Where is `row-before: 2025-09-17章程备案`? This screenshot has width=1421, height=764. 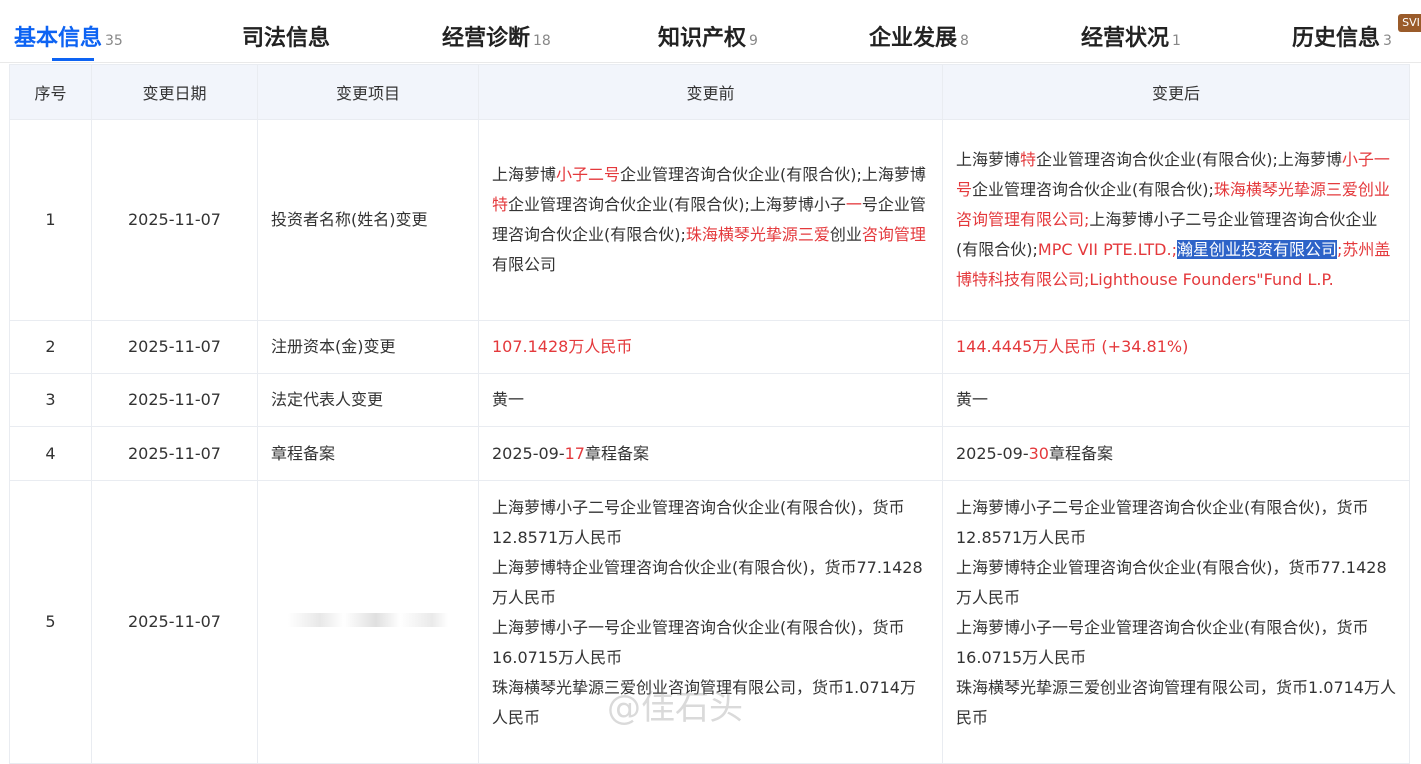
row-before: 2025-09-17章程备案 is located at coordinates (710, 453).